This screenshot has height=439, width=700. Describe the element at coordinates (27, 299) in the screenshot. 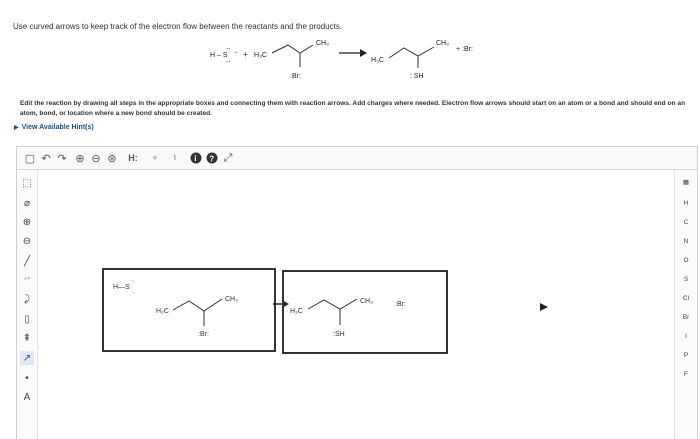

I see `curved-arrow-icon: ⤸` at that location.